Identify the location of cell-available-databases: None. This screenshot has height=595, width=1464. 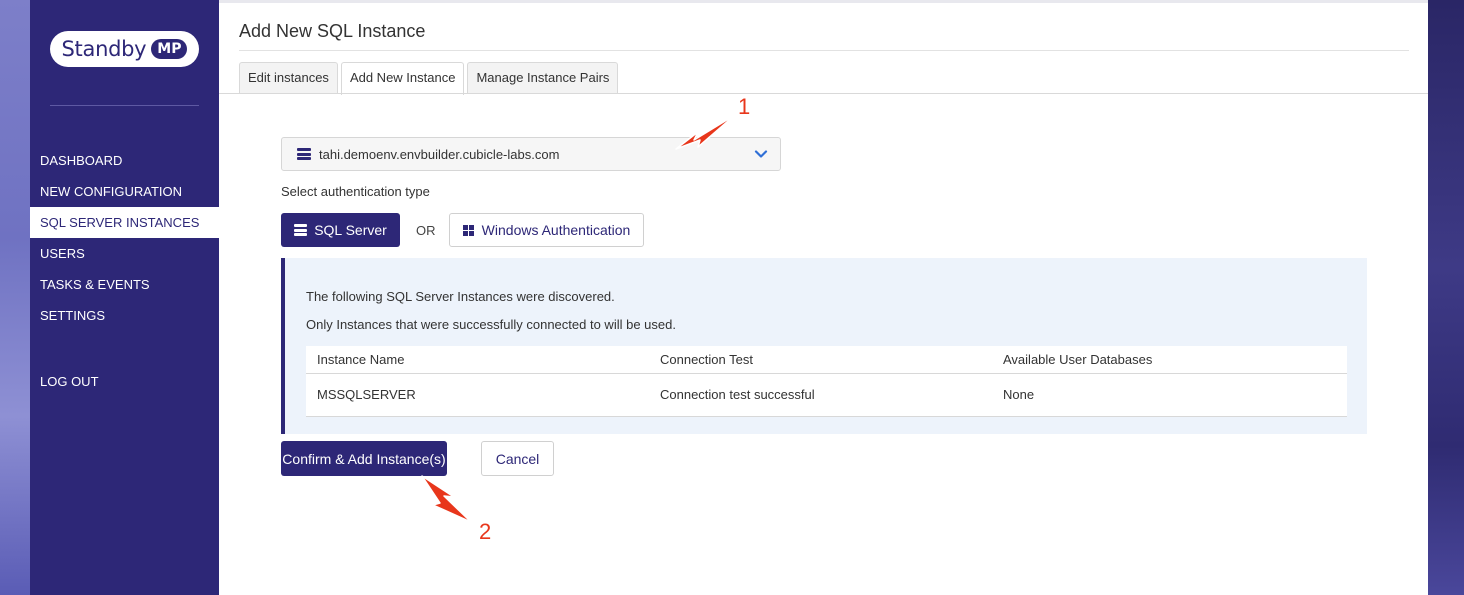
(1169, 395).